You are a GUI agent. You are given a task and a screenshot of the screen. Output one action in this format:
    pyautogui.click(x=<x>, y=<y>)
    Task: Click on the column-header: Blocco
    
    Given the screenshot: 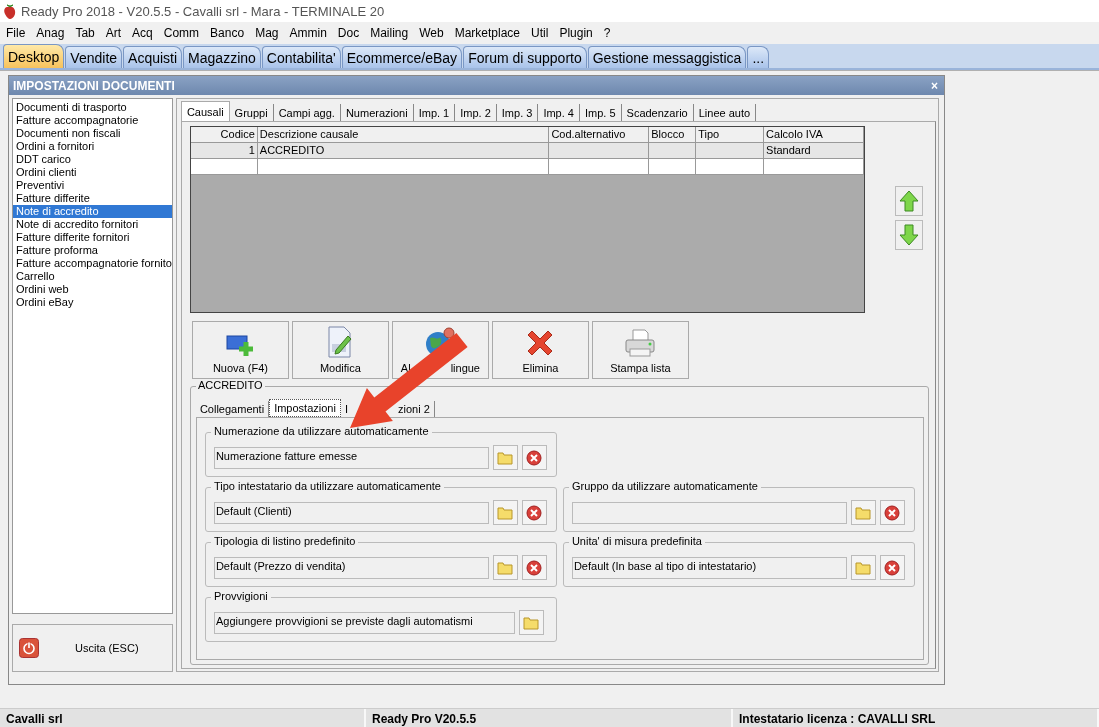 What is the action you would take?
    pyautogui.click(x=673, y=135)
    